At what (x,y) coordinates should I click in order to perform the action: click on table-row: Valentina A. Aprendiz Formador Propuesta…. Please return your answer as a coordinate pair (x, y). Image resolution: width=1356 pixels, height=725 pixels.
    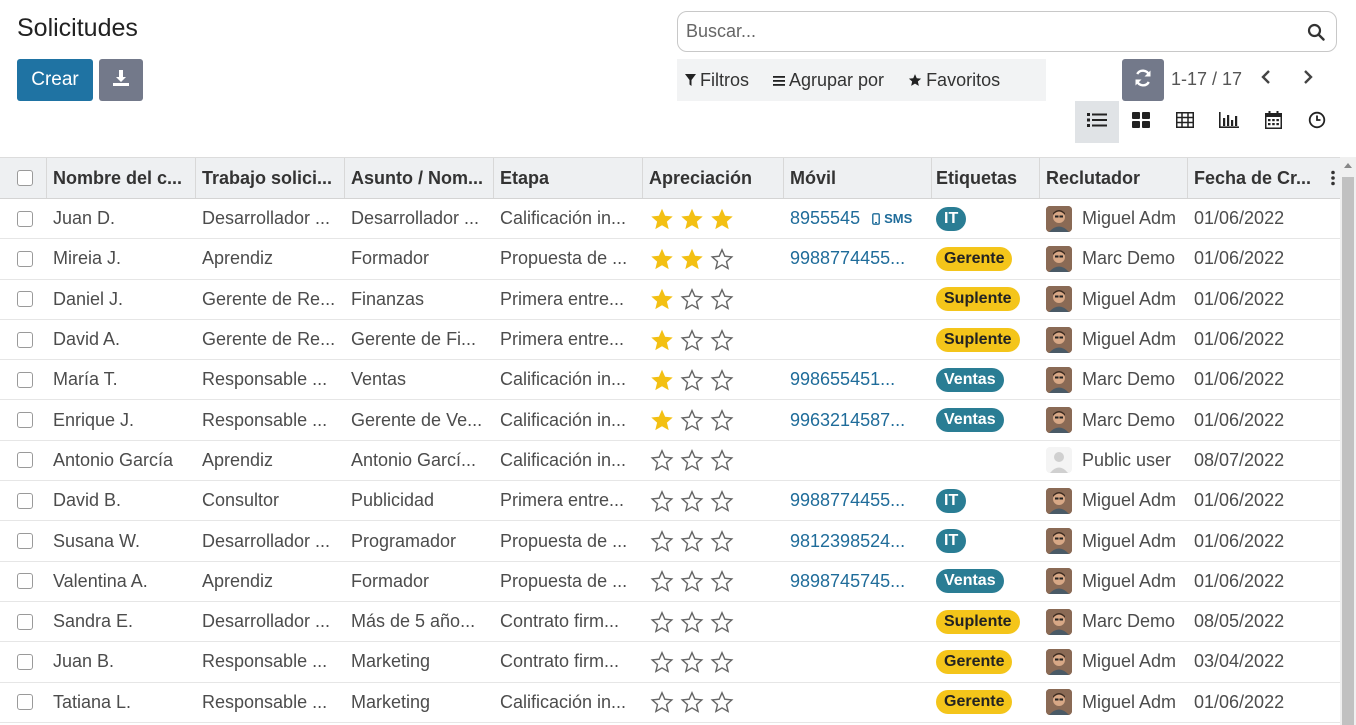
    Looking at the image, I should click on (670, 582).